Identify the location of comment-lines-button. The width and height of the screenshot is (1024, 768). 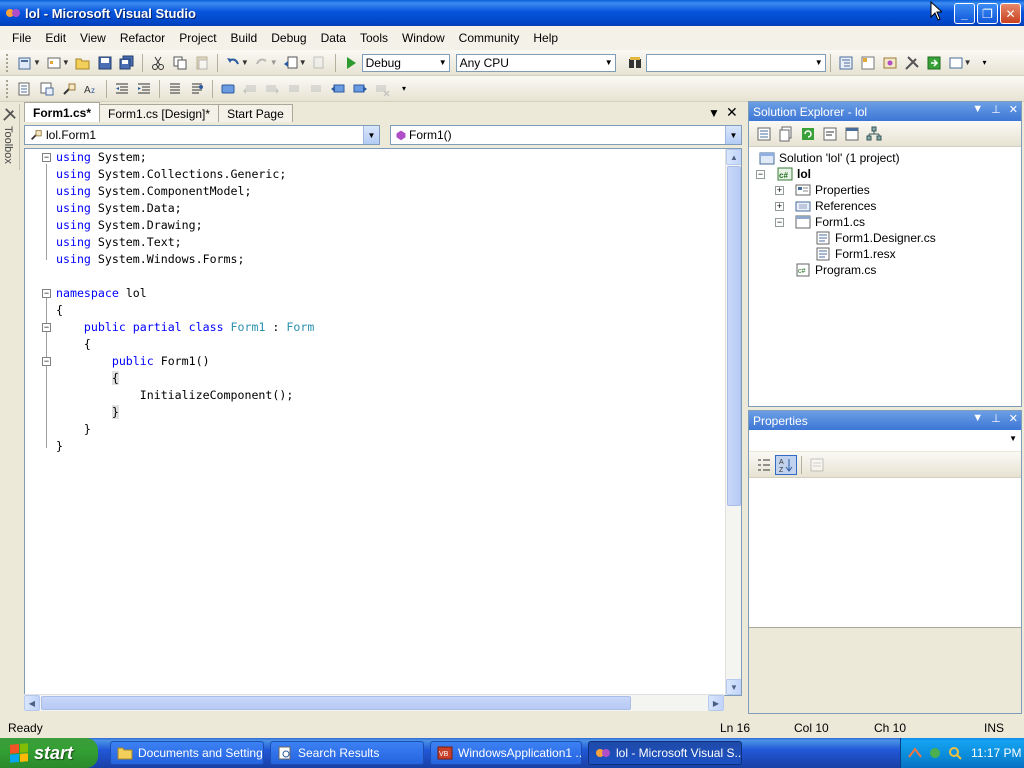
(175, 89).